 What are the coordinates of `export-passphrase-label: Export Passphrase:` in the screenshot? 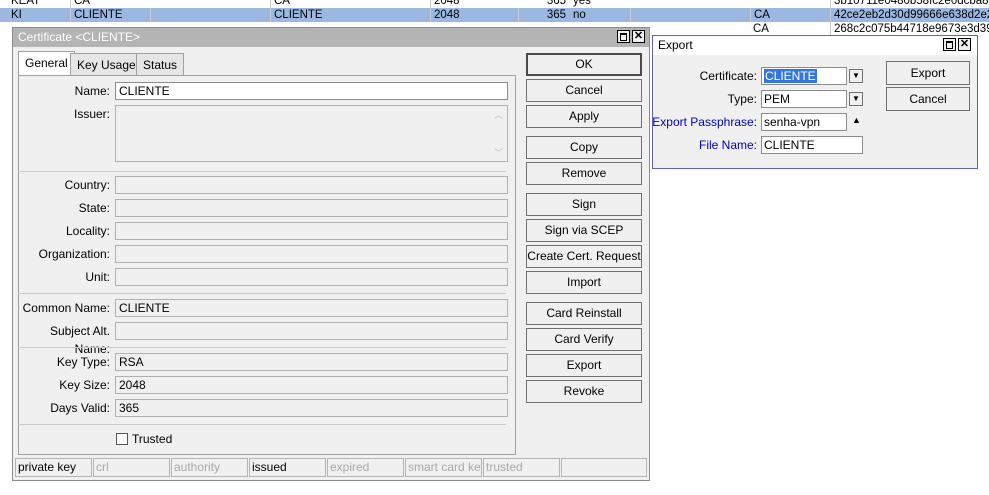 It's located at (704, 122).